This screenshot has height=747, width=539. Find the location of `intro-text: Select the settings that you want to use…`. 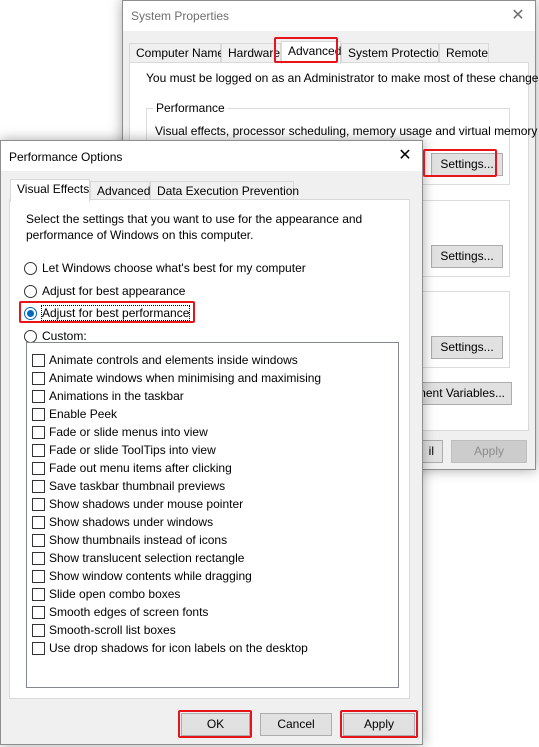

intro-text: Select the settings that you want to use… is located at coordinates (194, 227).